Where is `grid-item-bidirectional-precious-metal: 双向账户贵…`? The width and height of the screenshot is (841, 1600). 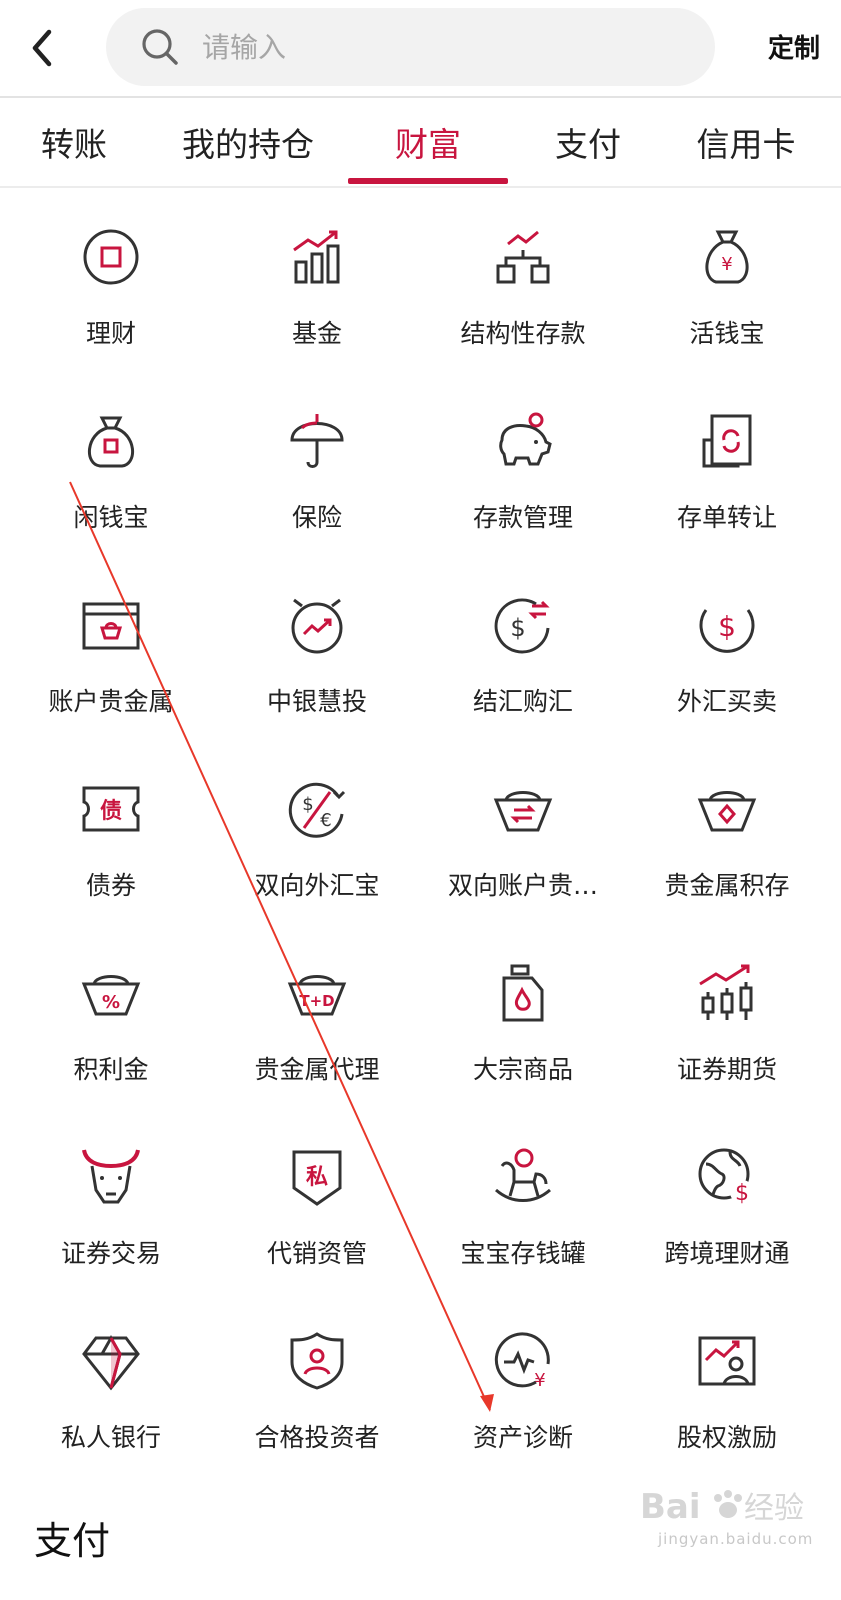 grid-item-bidirectional-precious-metal: 双向账户贵… is located at coordinates (523, 833).